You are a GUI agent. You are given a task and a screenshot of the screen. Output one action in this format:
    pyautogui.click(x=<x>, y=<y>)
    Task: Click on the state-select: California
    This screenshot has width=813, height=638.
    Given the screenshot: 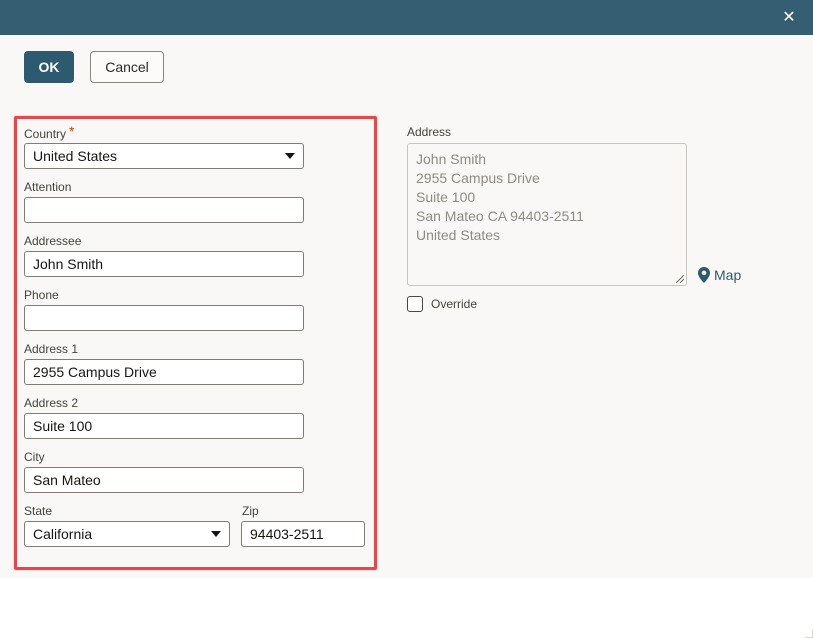 What is the action you would take?
    pyautogui.click(x=127, y=534)
    